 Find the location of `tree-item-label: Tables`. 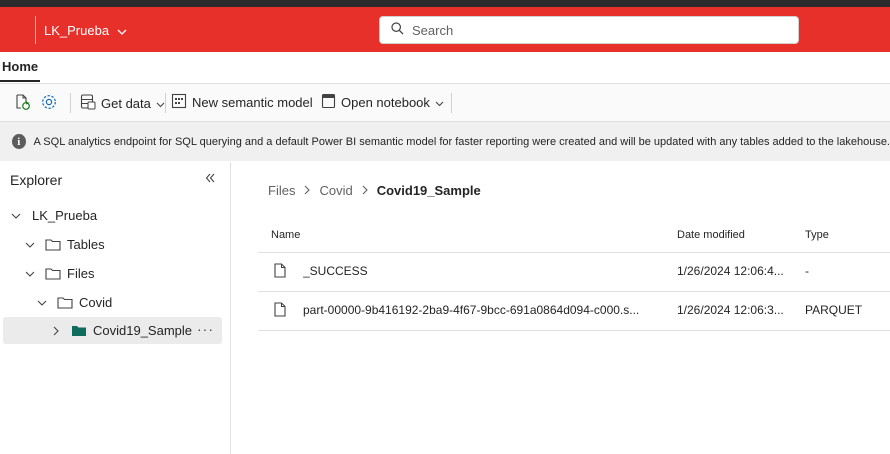

tree-item-label: Tables is located at coordinates (86, 244).